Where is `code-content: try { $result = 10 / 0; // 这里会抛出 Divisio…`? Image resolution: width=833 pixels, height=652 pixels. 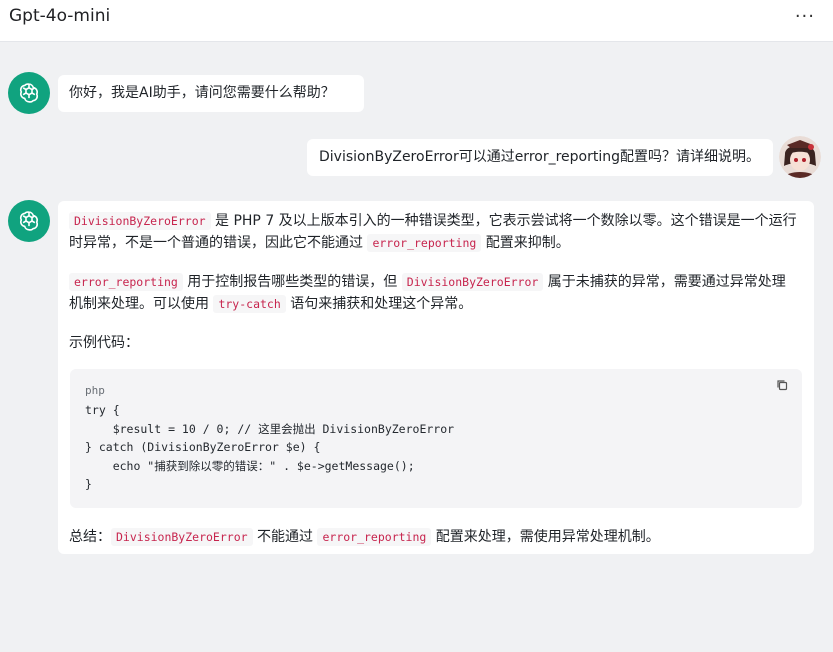
code-content: try { $result = 10 / 0; // 这里会抛出 Divisio… is located at coordinates (270, 447).